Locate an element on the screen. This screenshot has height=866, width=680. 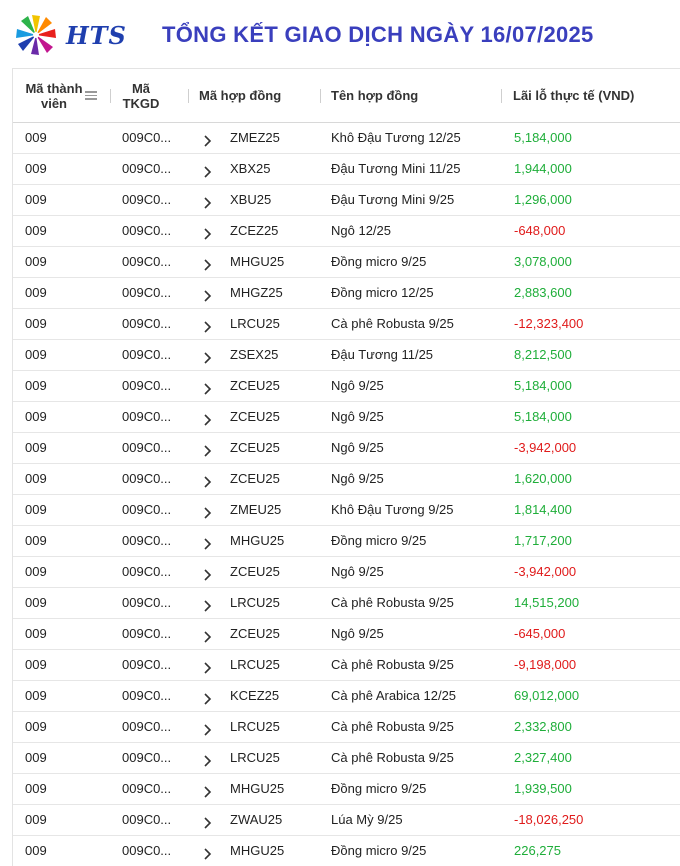
column-header-contract-code: Mã hợp đồng is located at coordinates (240, 95).